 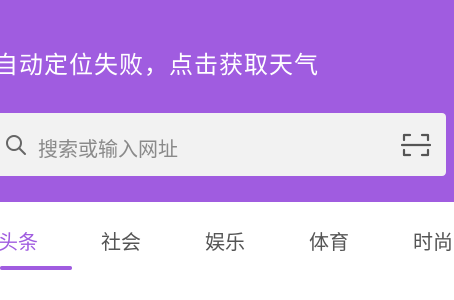 I want to click on search-icon, so click(x=16, y=145).